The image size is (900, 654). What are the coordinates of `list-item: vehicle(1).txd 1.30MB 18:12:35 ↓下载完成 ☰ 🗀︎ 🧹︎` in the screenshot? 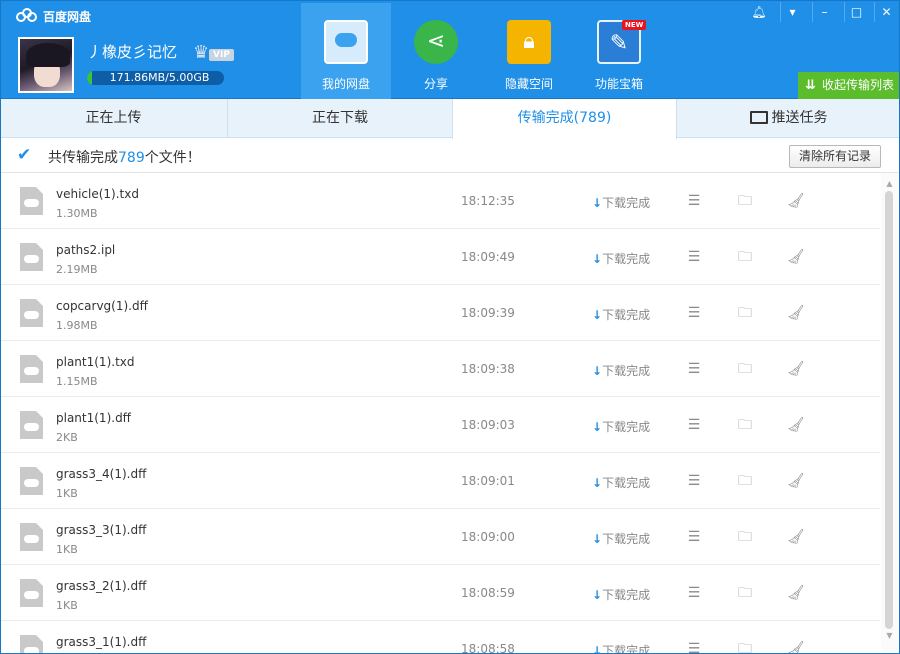 It's located at (440, 201).